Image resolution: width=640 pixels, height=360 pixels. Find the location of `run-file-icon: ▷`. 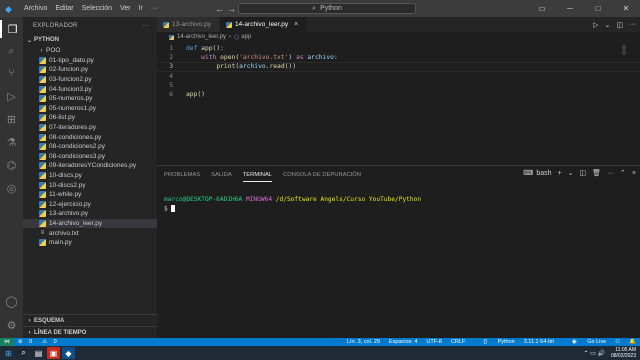

run-file-icon: ▷ is located at coordinates (595, 25).